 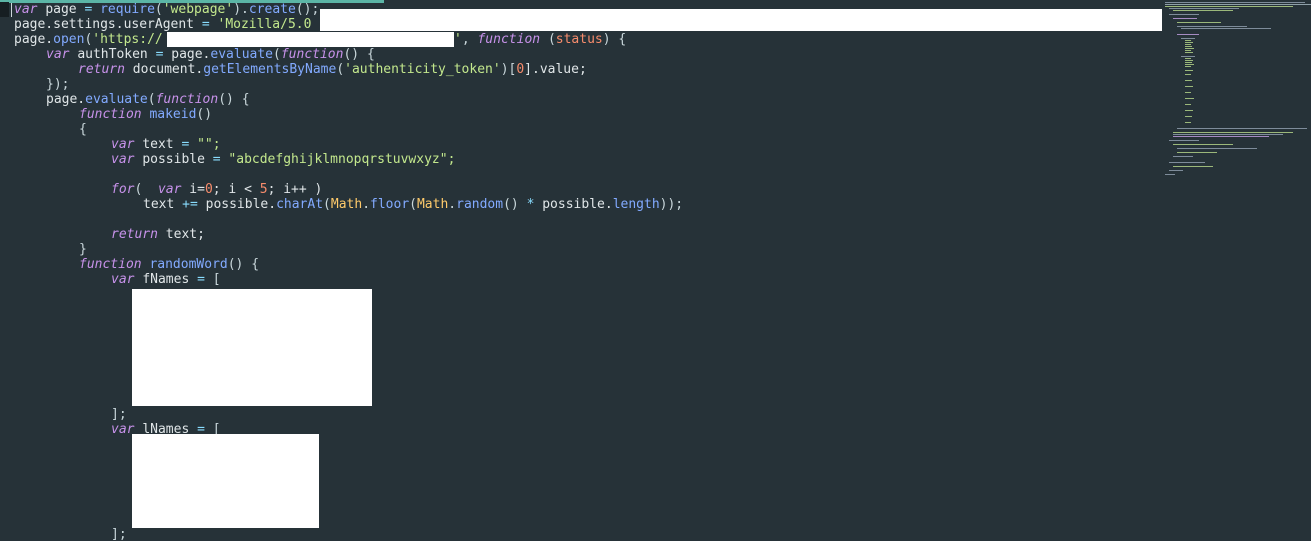 I want to click on identifier-token: possible, so click(x=173, y=159).